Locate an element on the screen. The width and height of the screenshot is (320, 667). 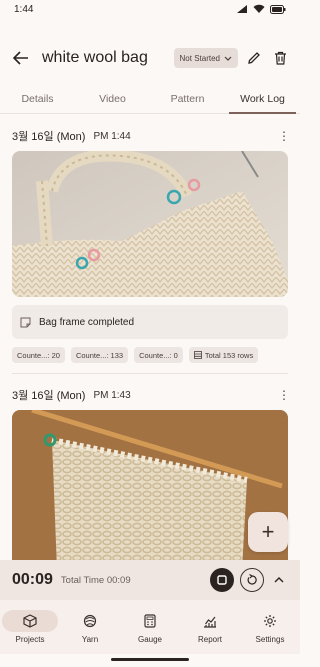
edit-button is located at coordinates (254, 58).